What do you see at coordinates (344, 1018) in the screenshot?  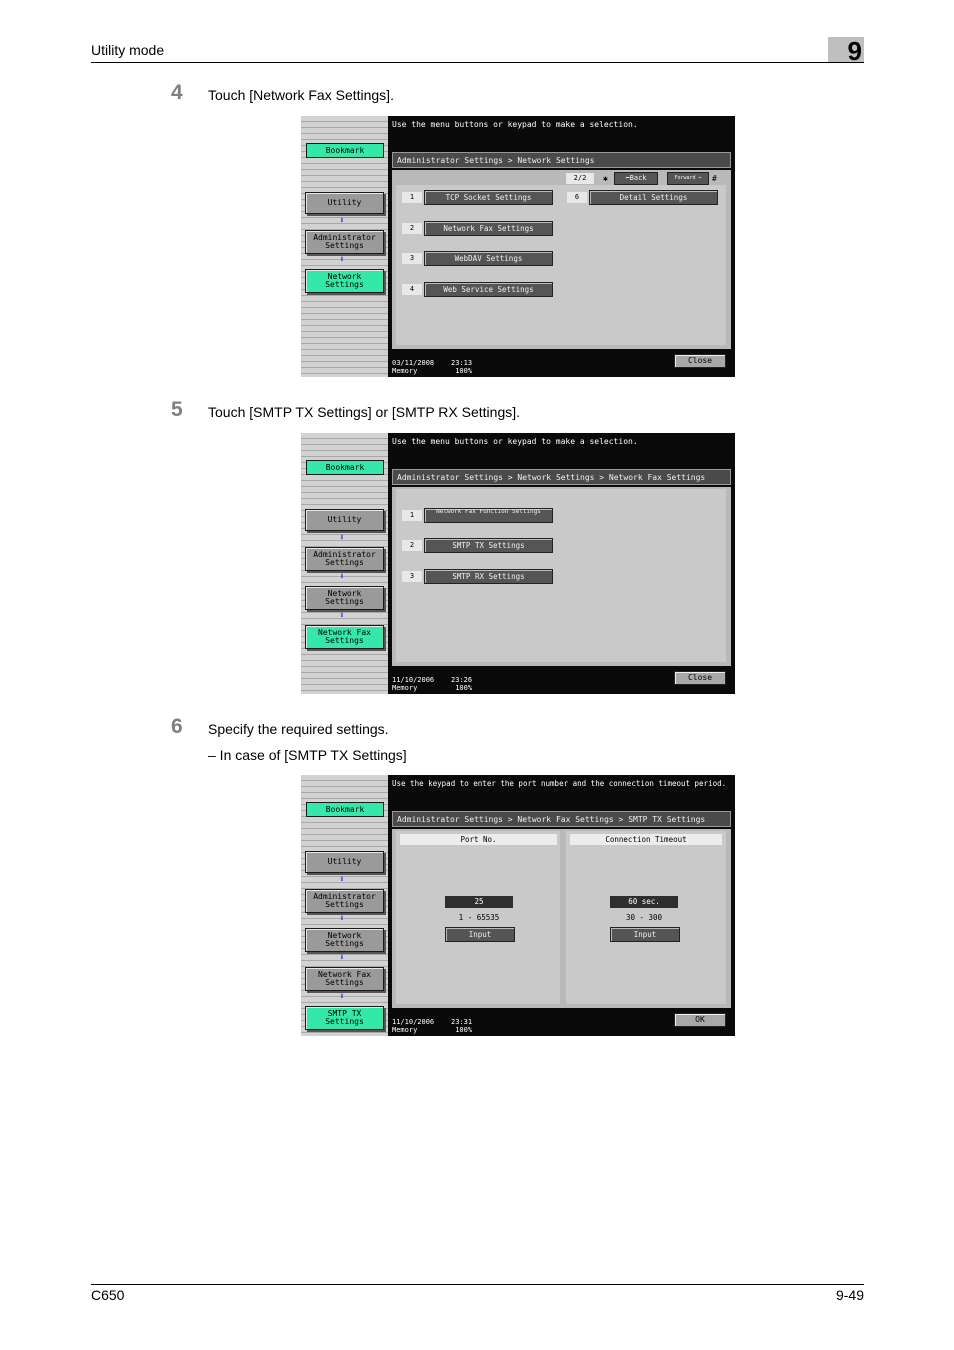 I see `nav-smtp-tx-settings-button: SMTP TX Settings` at bounding box center [344, 1018].